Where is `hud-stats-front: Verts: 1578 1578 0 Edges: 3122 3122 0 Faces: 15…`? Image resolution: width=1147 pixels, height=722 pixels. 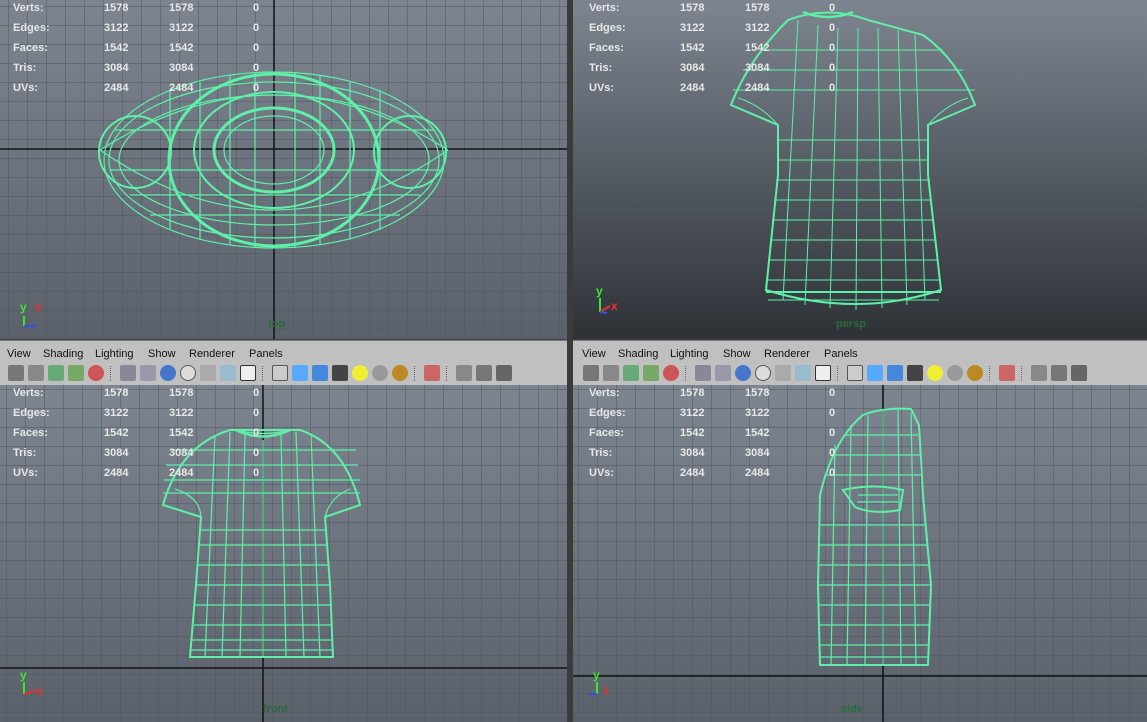
hud-stats-front: Verts: 1578 1578 0 Edges: 3122 3122 0 Faces: 15… is located at coordinates (136, 433).